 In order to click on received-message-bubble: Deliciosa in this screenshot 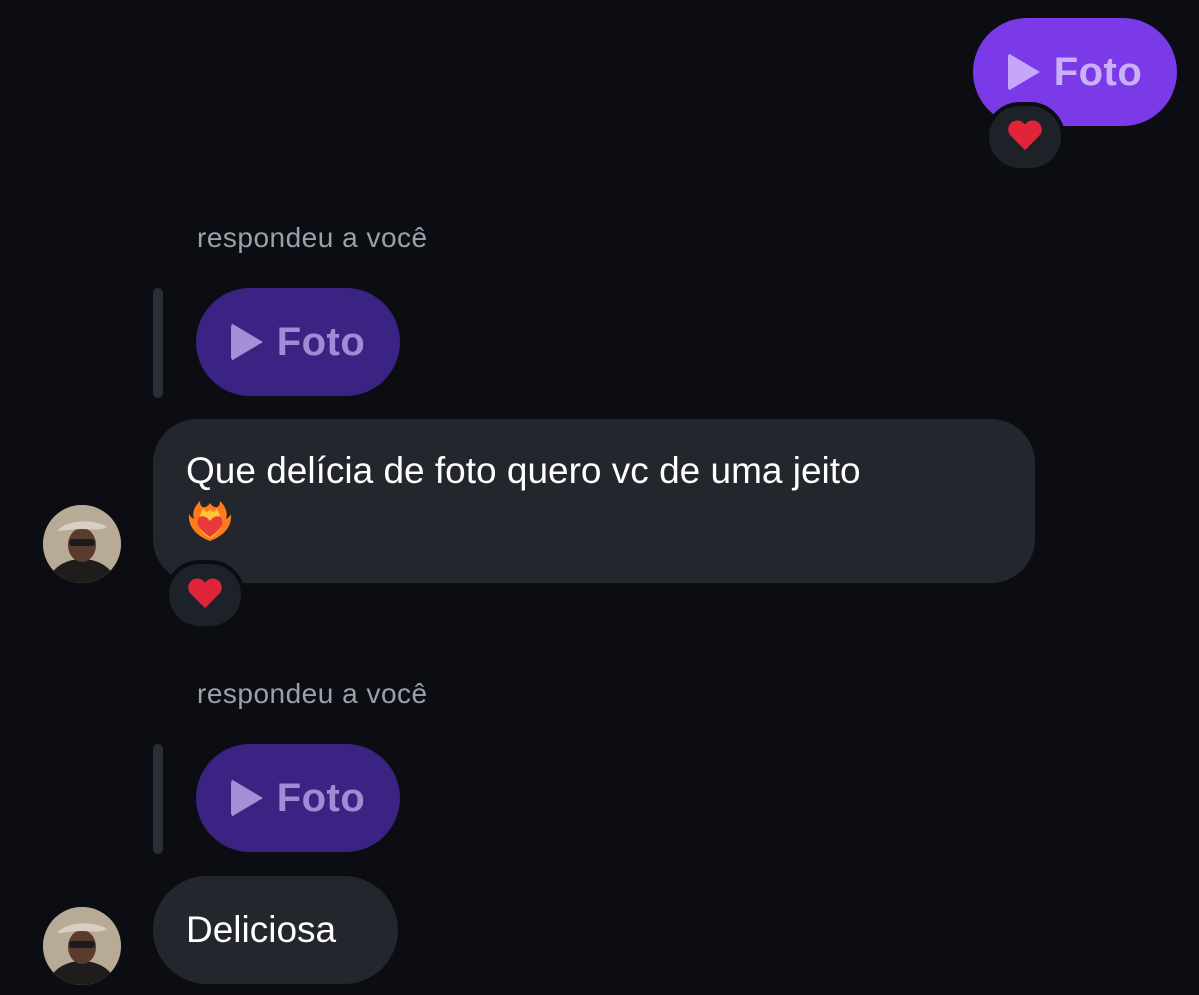, I will do `click(275, 930)`.